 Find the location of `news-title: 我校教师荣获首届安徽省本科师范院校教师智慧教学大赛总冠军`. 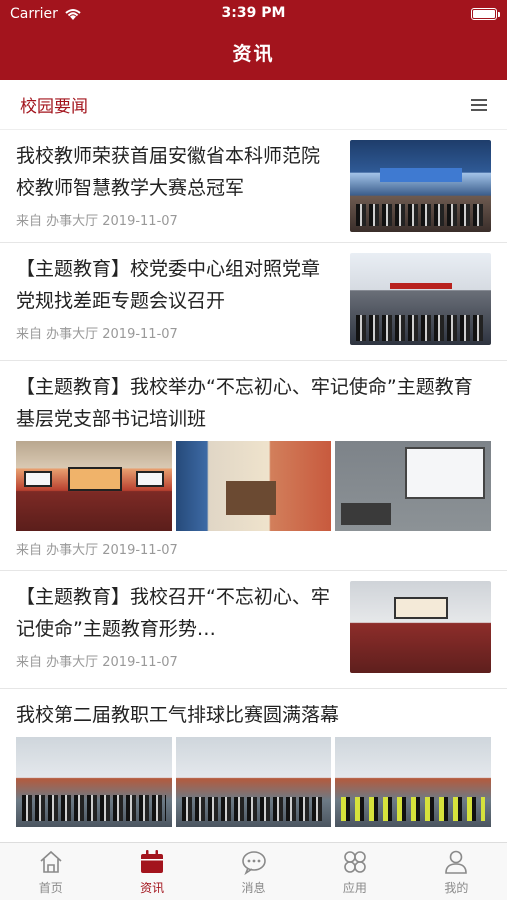

news-title: 我校教师荣获首届安徽省本科师范院校教师智慧教学大赛总冠军 is located at coordinates (168, 172).